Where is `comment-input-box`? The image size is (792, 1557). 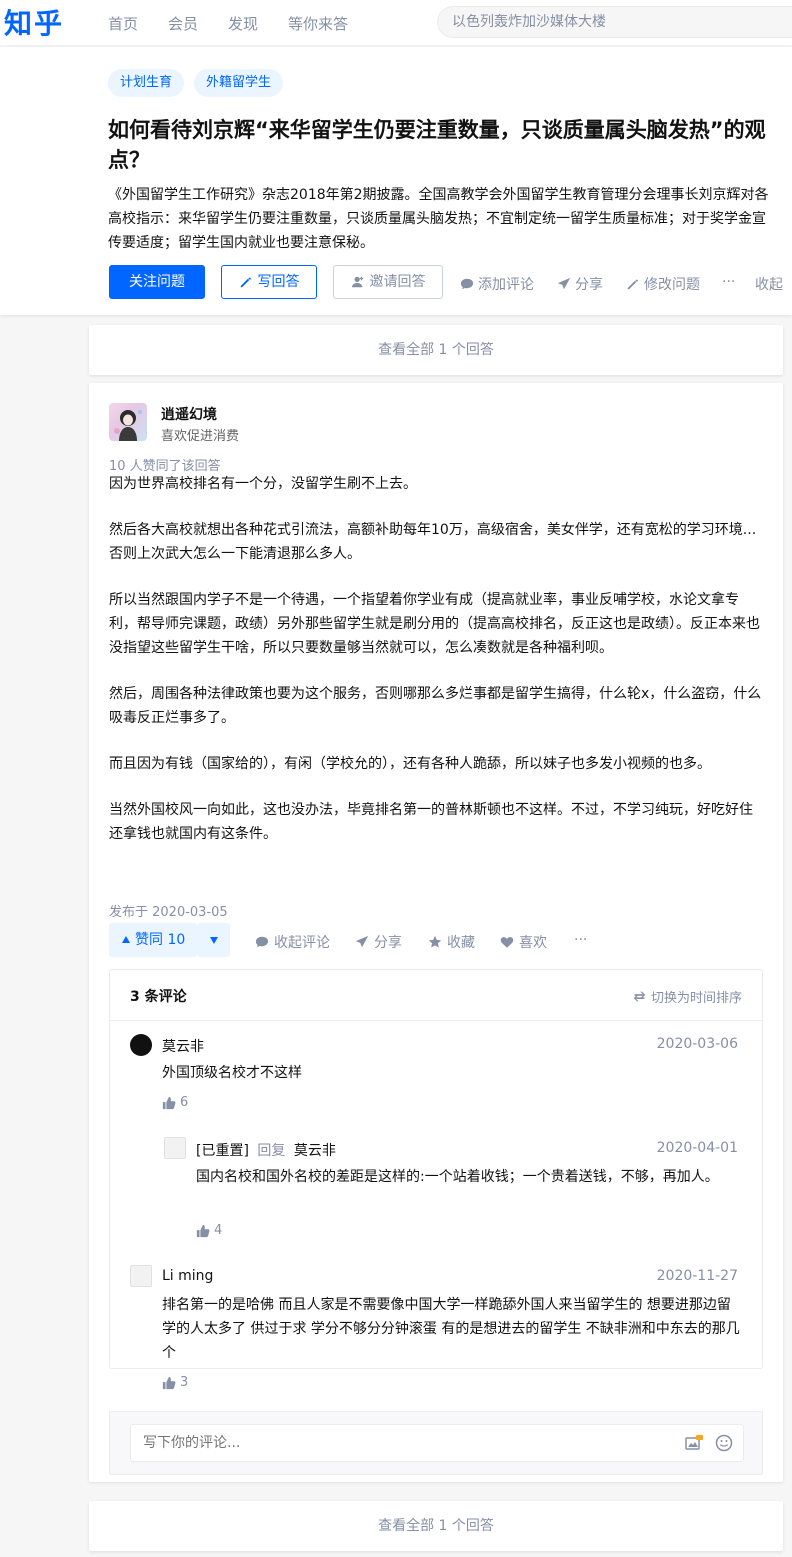
comment-input-box is located at coordinates (437, 1443).